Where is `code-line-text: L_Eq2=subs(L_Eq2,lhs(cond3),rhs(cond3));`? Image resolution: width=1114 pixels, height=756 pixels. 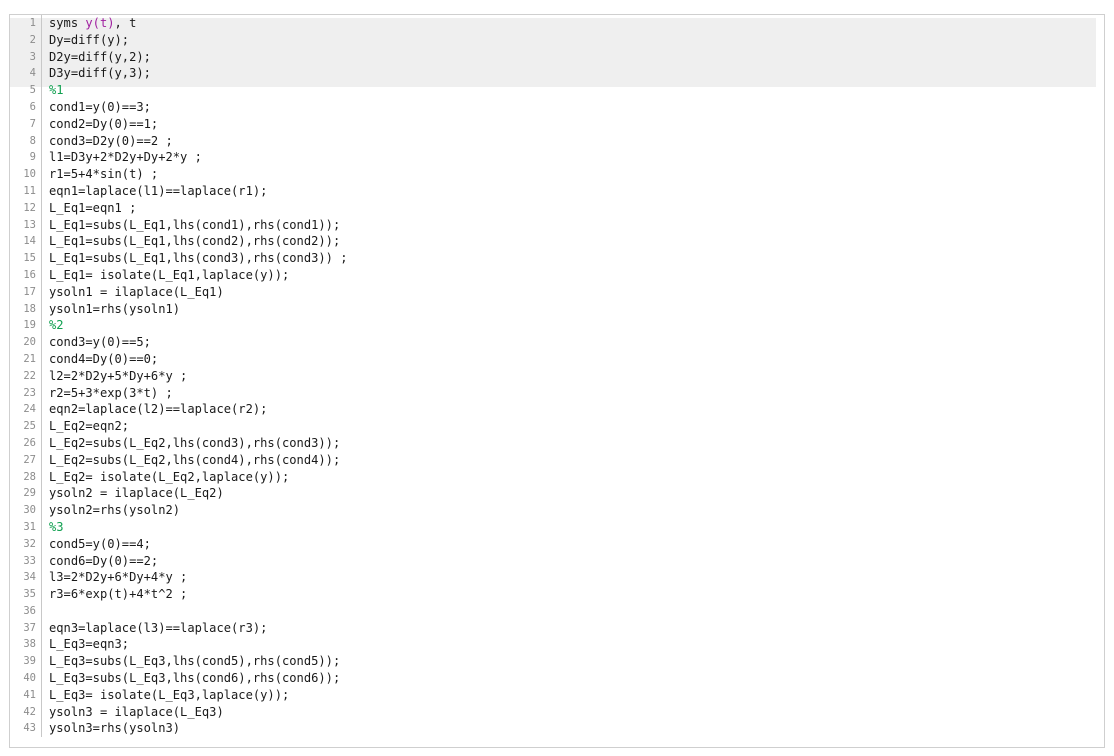 code-line-text: L_Eq2=subs(L_Eq2,lhs(cond3),rhs(cond3)); is located at coordinates (573, 443).